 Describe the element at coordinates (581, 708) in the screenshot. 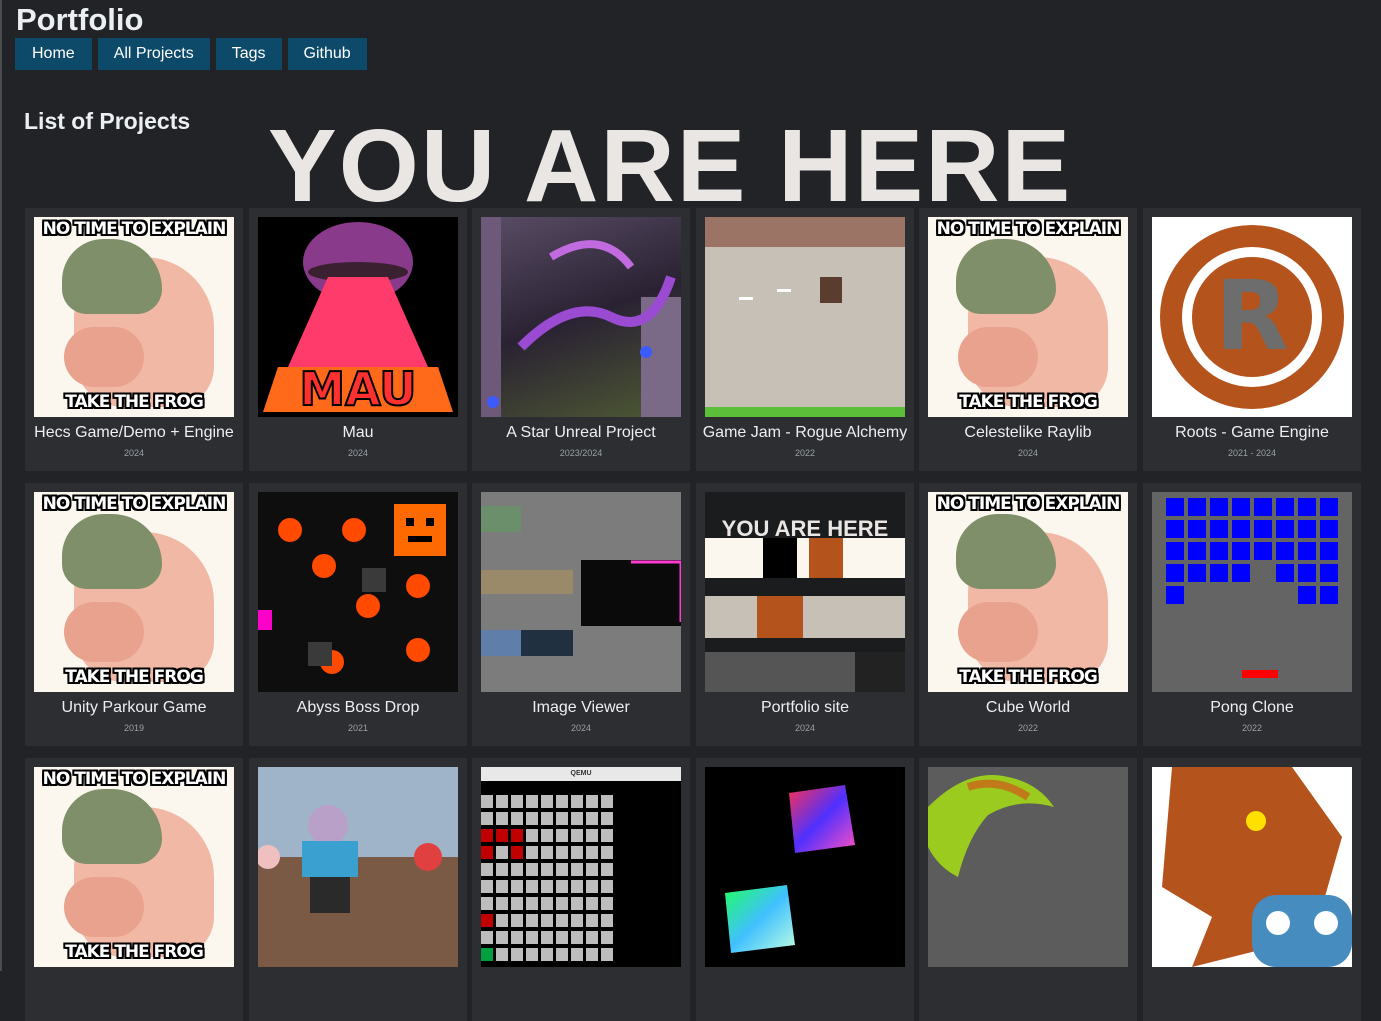

I see `project-name: Image Viewer` at that location.